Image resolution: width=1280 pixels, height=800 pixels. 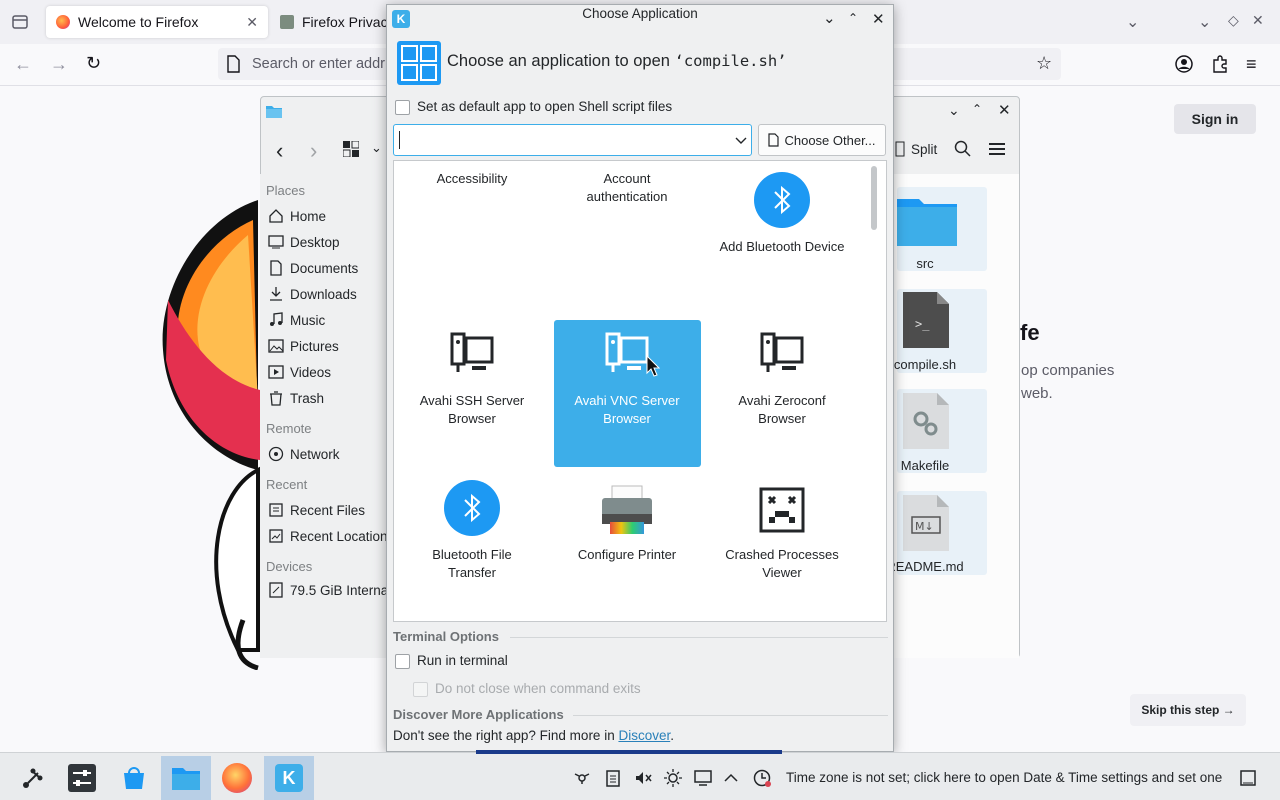 I want to click on place-recent-locations: Recent Location, so click(x=328, y=536).